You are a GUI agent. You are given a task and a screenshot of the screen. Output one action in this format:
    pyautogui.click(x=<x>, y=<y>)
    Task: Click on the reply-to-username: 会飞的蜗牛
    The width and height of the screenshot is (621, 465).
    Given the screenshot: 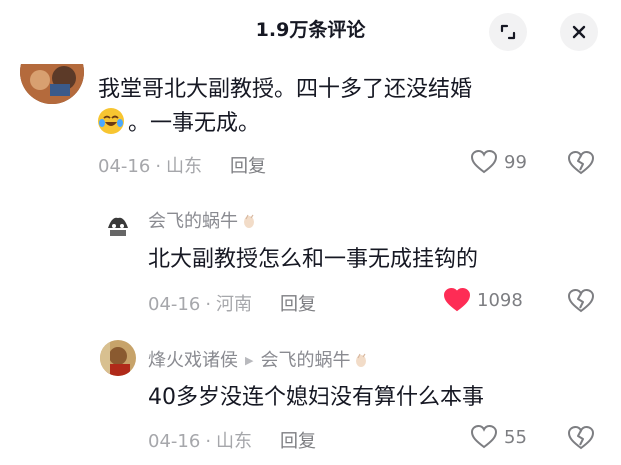 What is the action you would take?
    pyautogui.click(x=305, y=360)
    